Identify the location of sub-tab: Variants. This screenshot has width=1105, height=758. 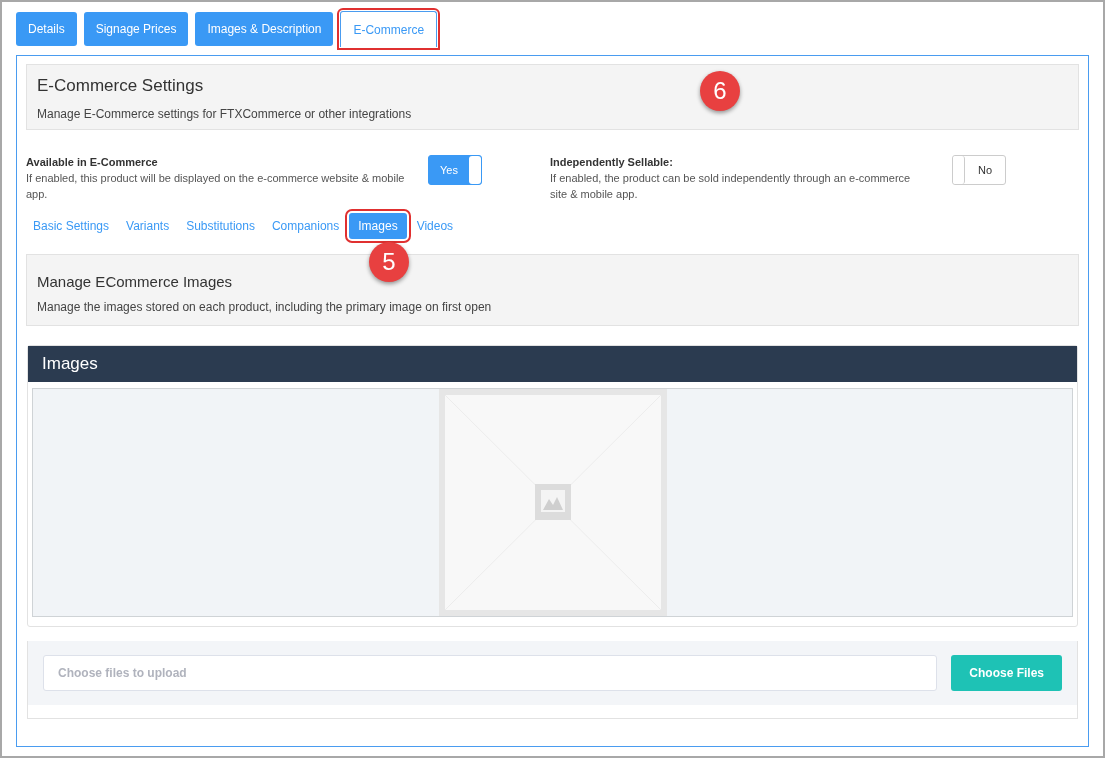
(148, 226).